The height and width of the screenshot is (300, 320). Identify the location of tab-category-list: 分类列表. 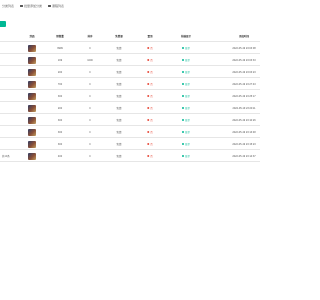
(8, 5).